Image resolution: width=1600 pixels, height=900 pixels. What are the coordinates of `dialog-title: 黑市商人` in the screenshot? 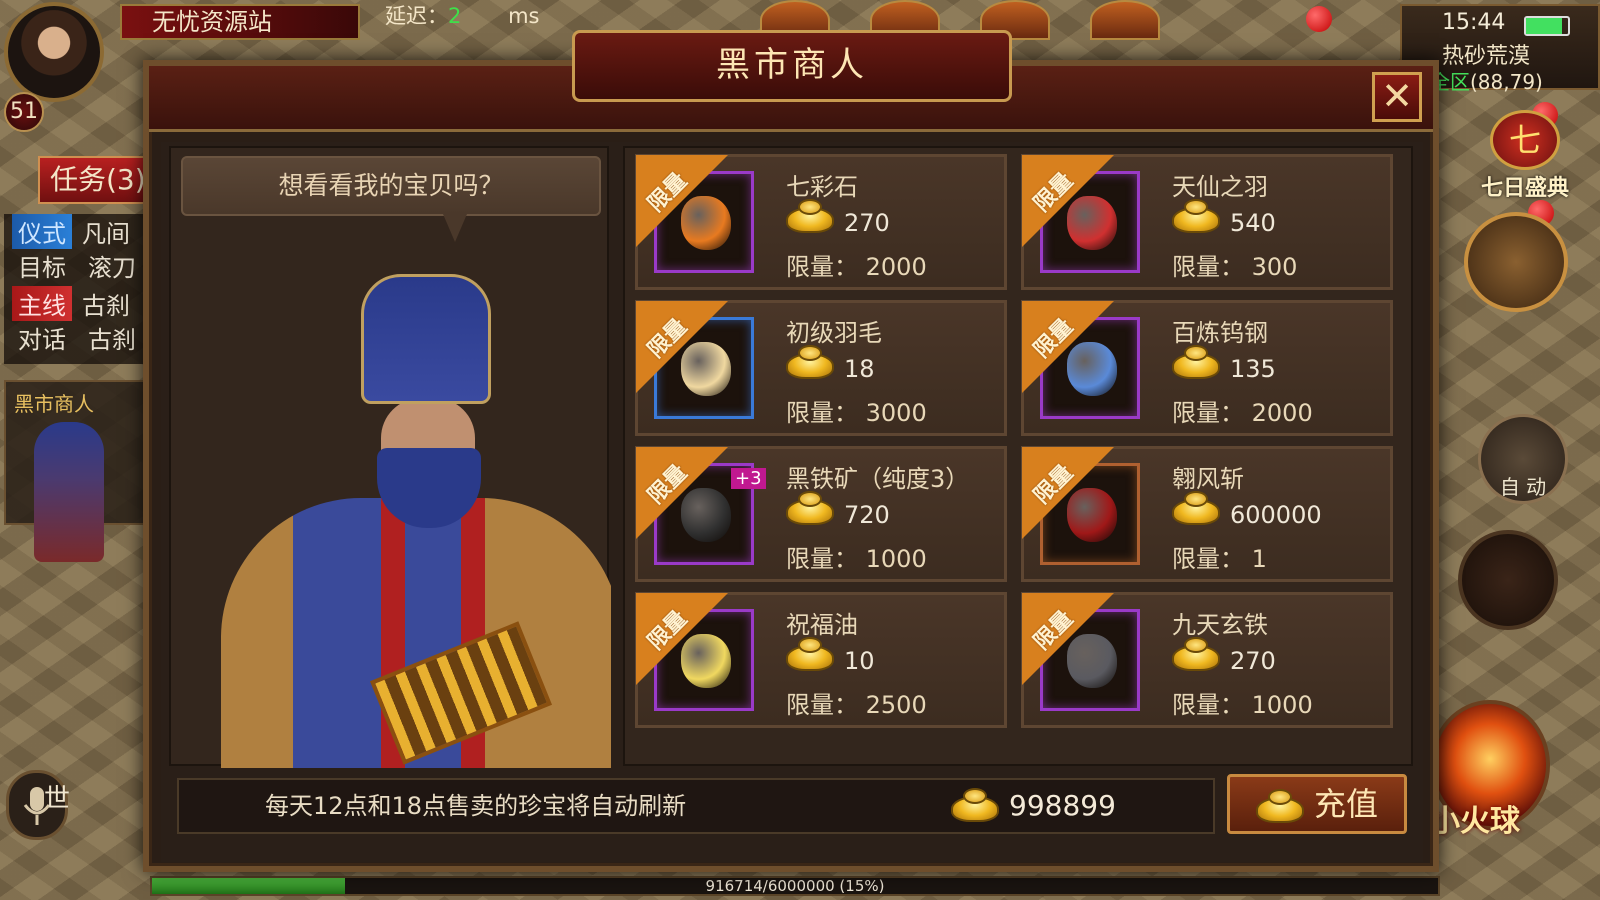 It's located at (792, 66).